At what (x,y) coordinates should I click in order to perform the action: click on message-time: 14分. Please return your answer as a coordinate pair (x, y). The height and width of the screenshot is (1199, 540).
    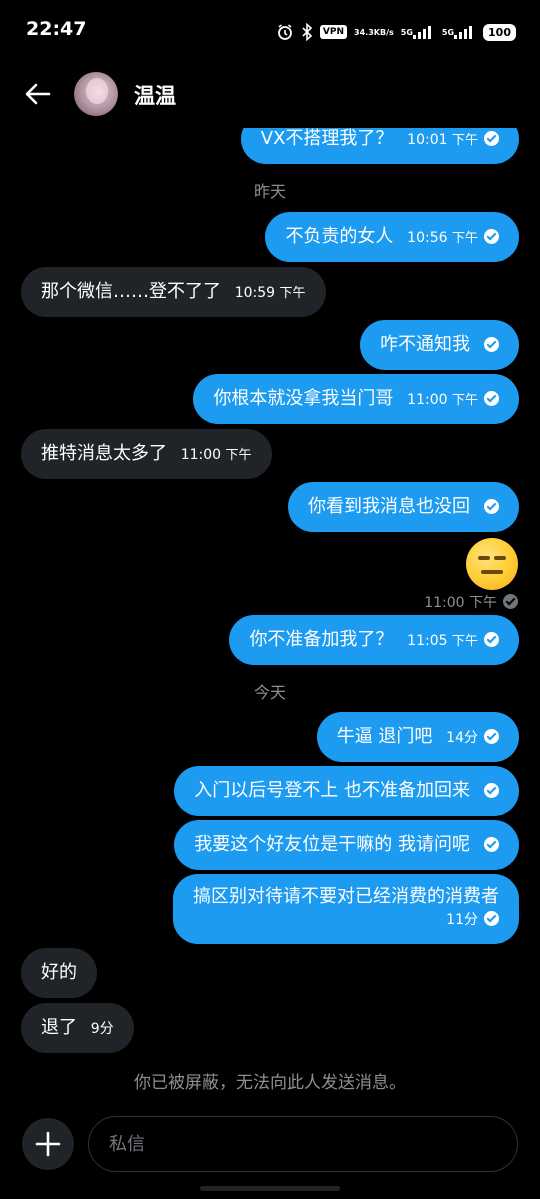
    Looking at the image, I should click on (462, 738).